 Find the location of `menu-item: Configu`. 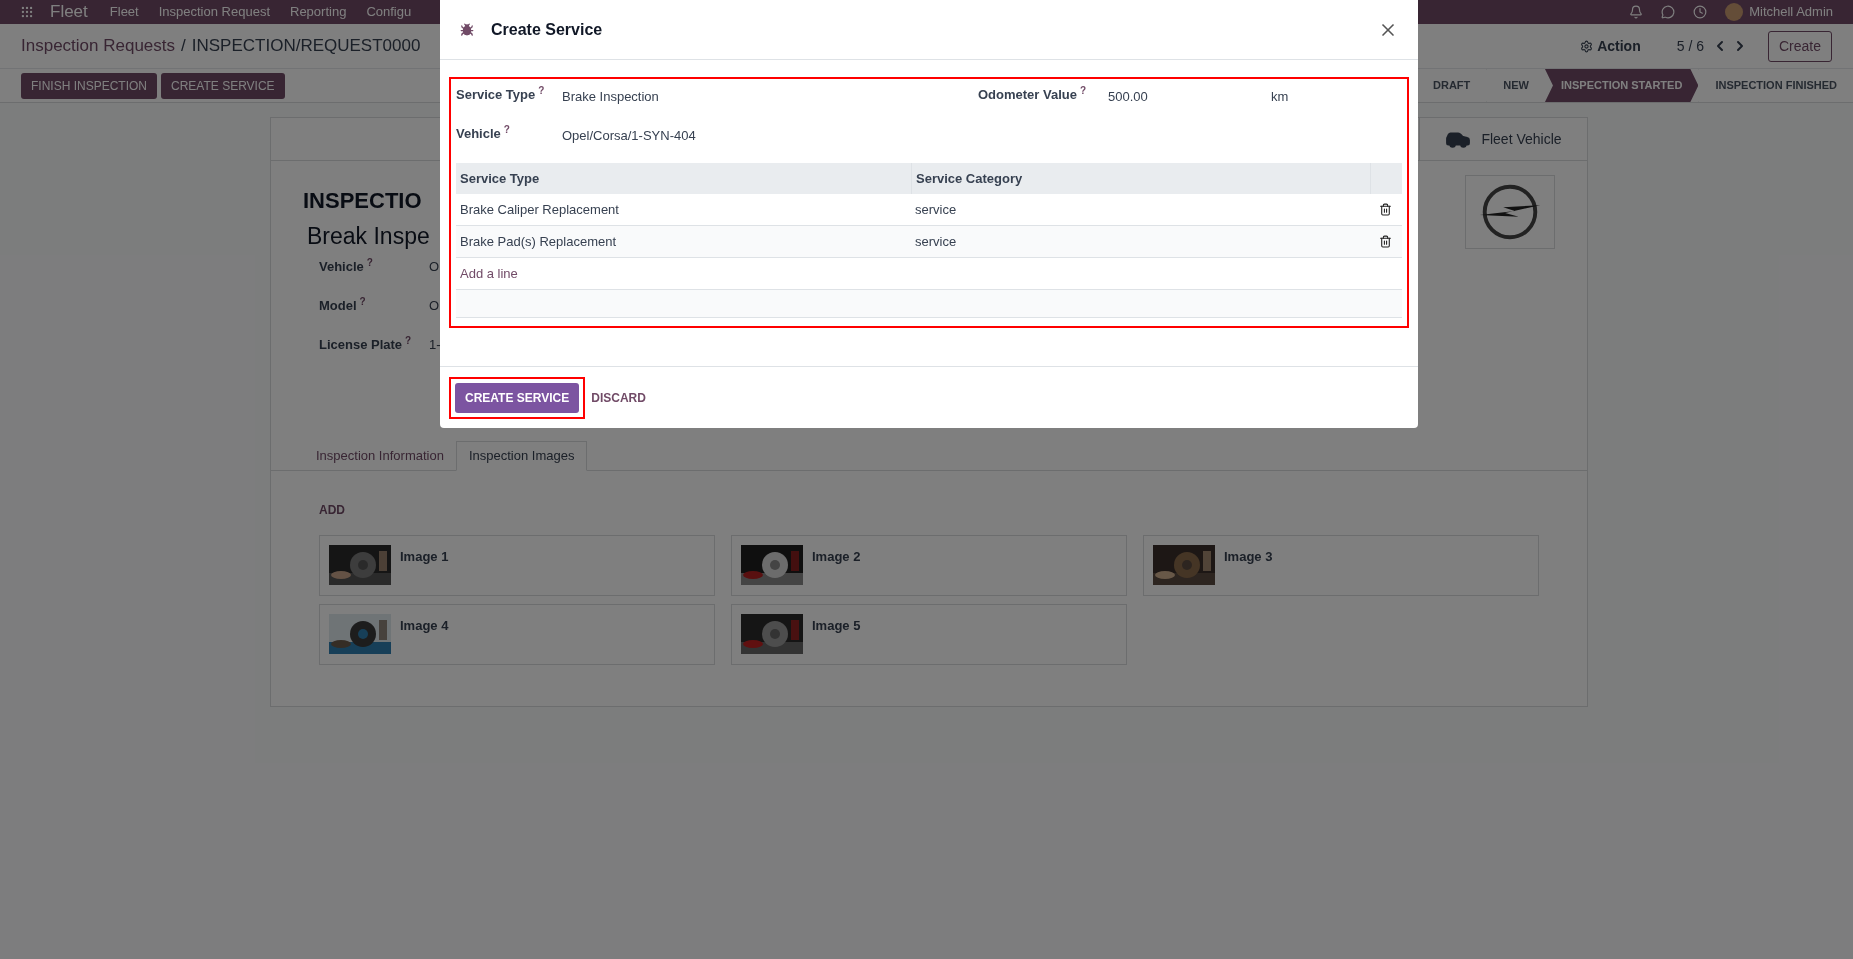

menu-item: Configu is located at coordinates (389, 12).